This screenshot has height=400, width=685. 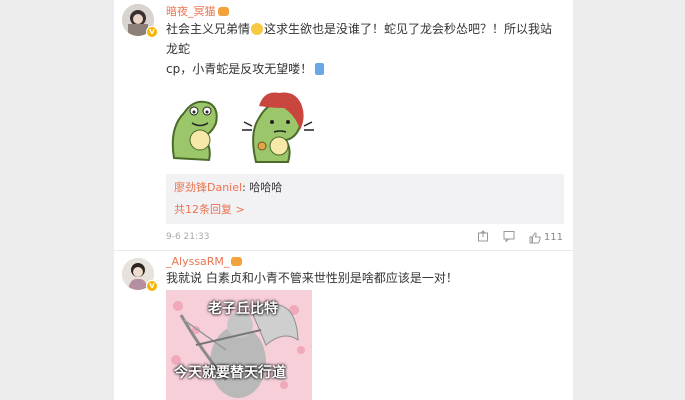 What do you see at coordinates (197, 261) in the screenshot?
I see `username: _AlyssaRM_` at bounding box center [197, 261].